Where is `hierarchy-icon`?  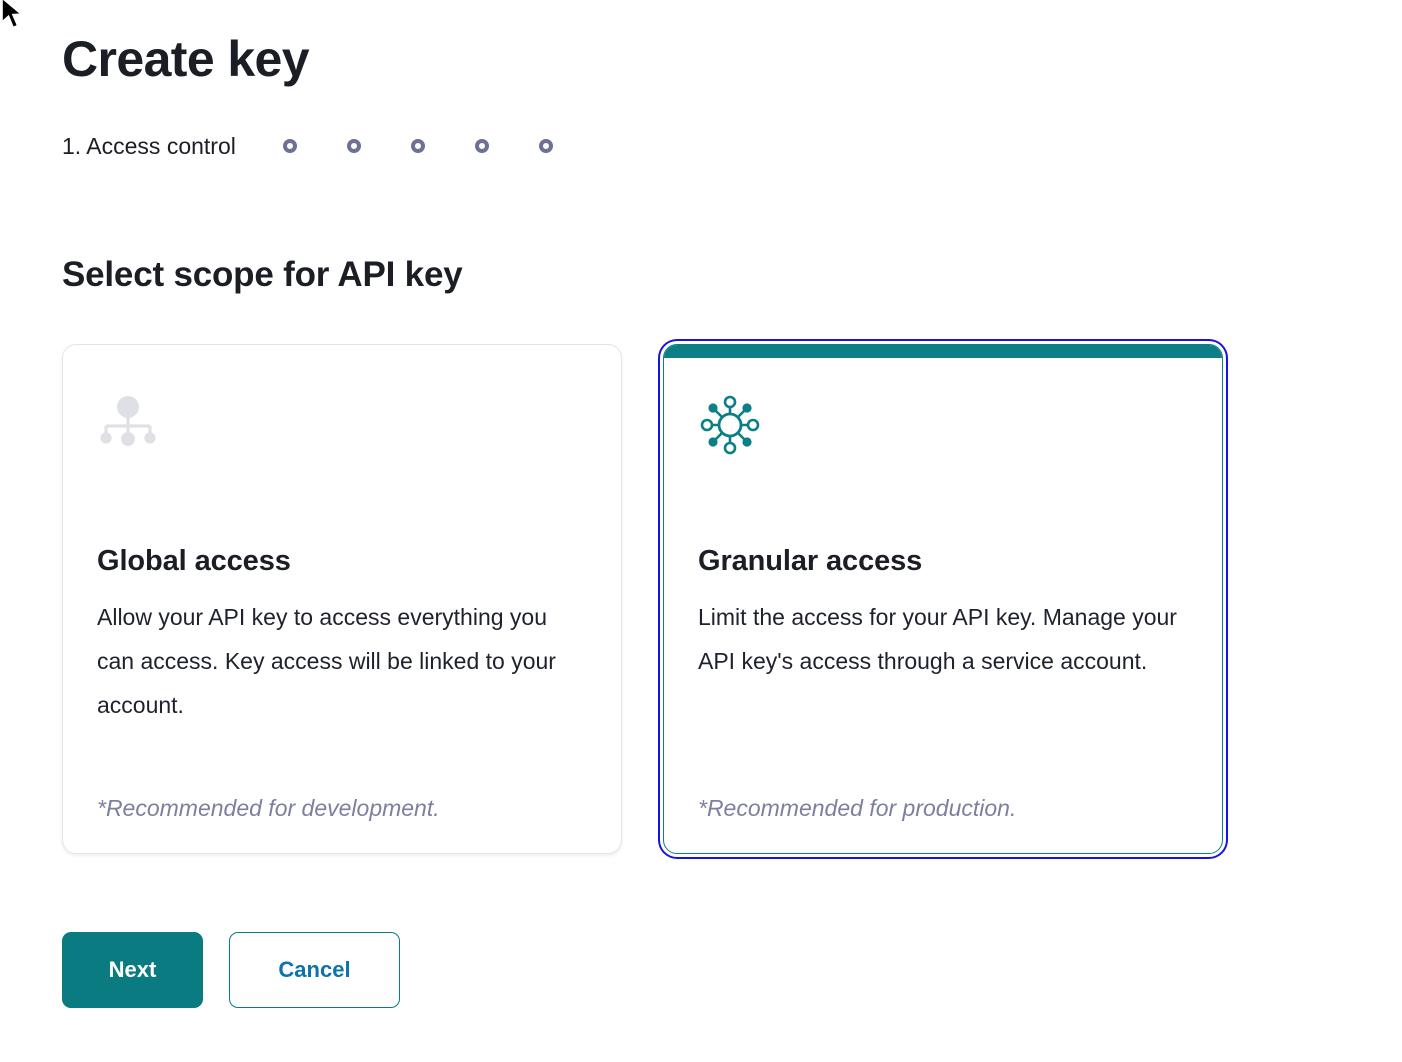
hierarchy-icon is located at coordinates (342, 426).